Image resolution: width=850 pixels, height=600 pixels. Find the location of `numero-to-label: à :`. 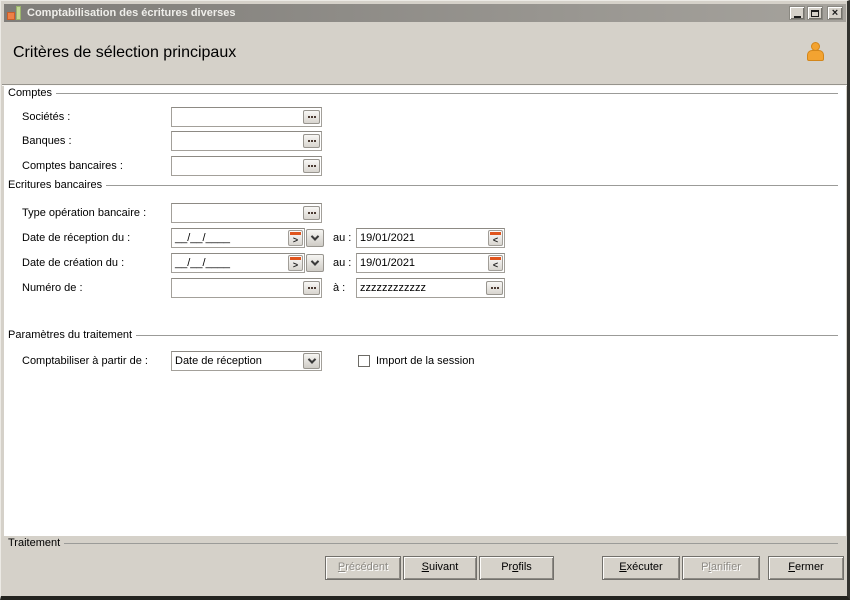

numero-to-label: à : is located at coordinates (339, 288).